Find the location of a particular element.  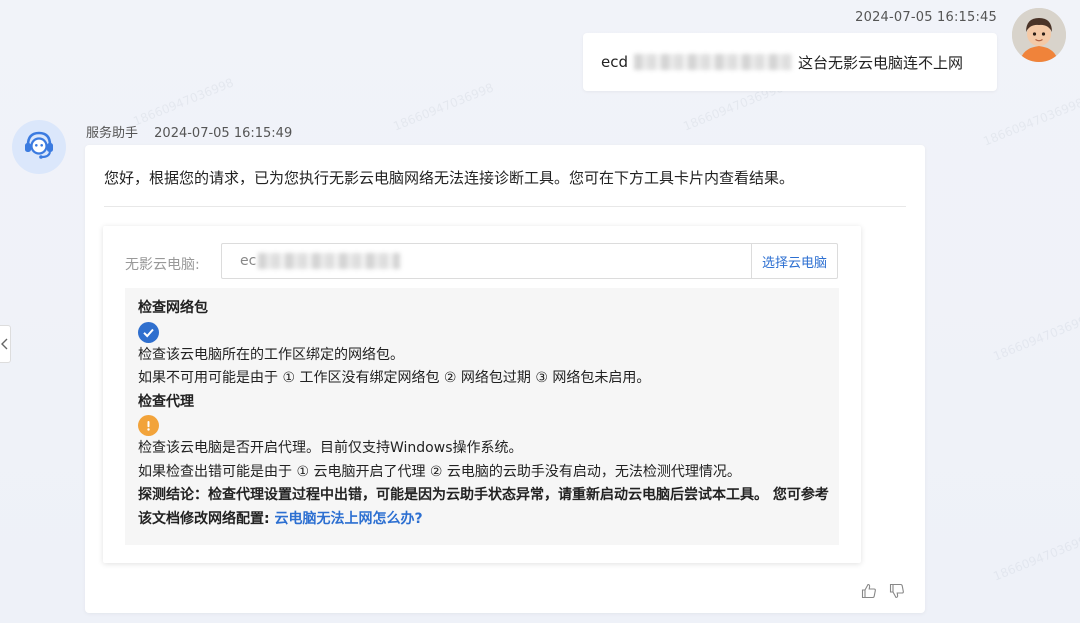

assistant-avatar is located at coordinates (39, 147).